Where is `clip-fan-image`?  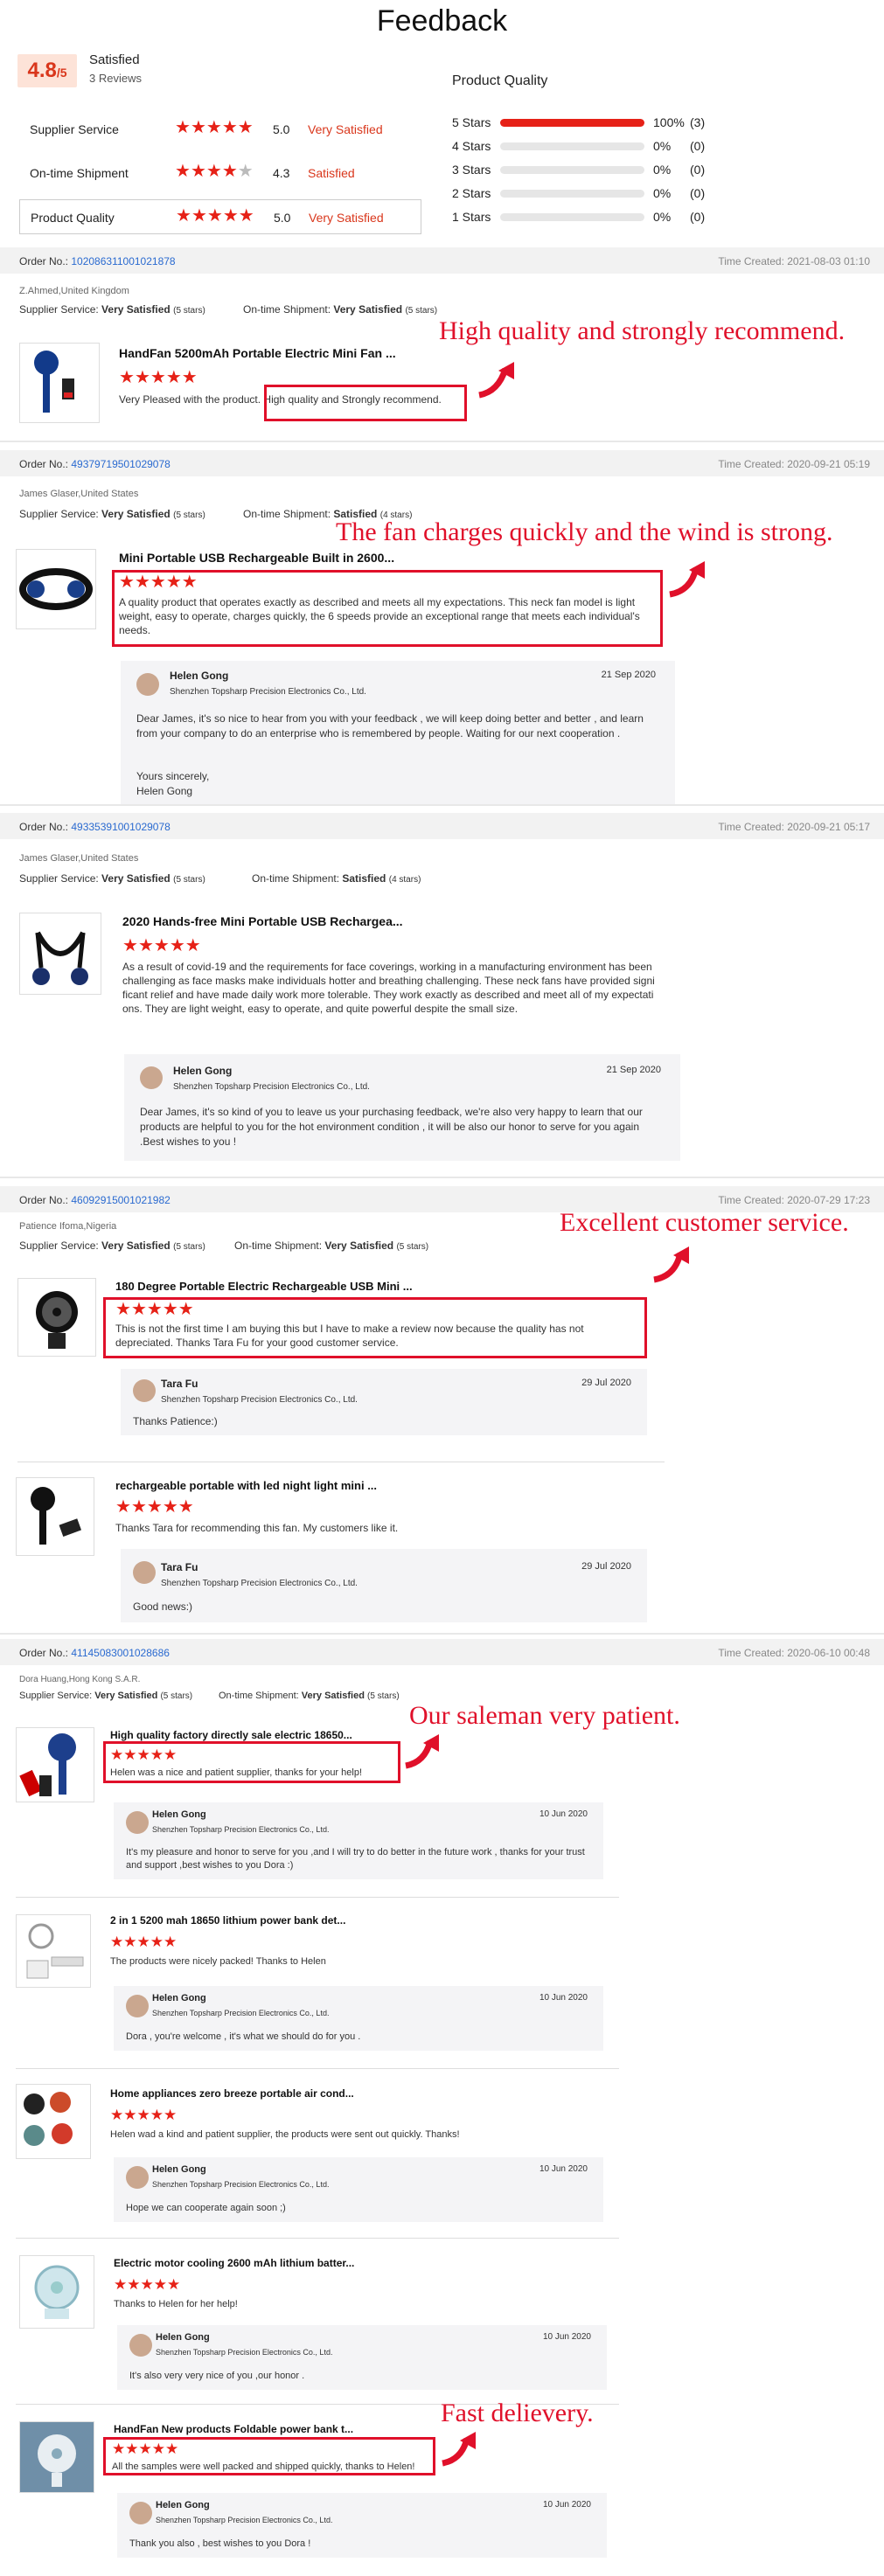
clip-fan-image is located at coordinates (57, 1320).